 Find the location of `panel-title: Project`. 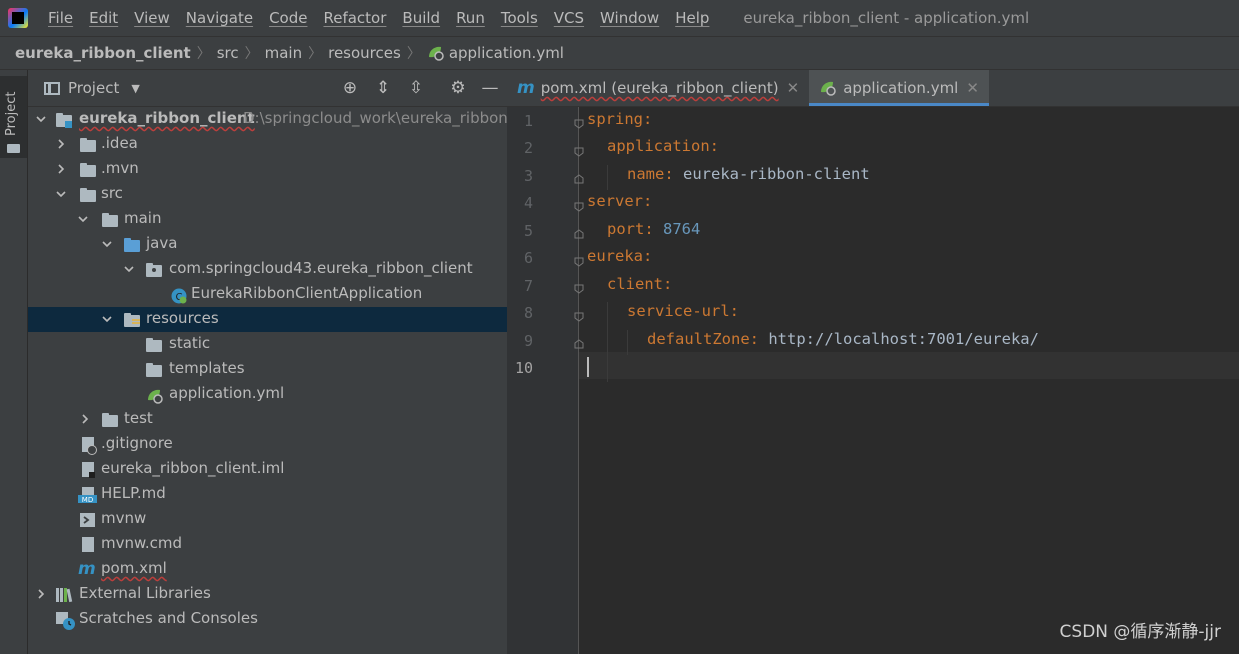

panel-title: Project is located at coordinates (93, 88).